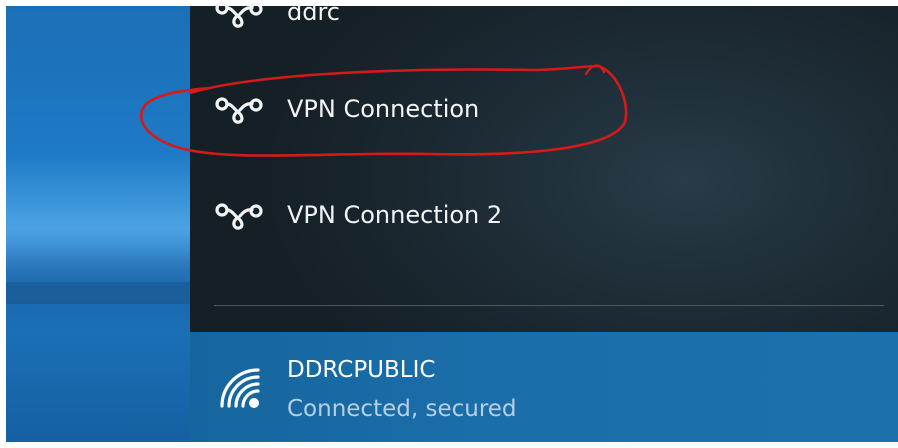 The height and width of the screenshot is (448, 898). What do you see at coordinates (549, 305) in the screenshot?
I see `divider` at bounding box center [549, 305].